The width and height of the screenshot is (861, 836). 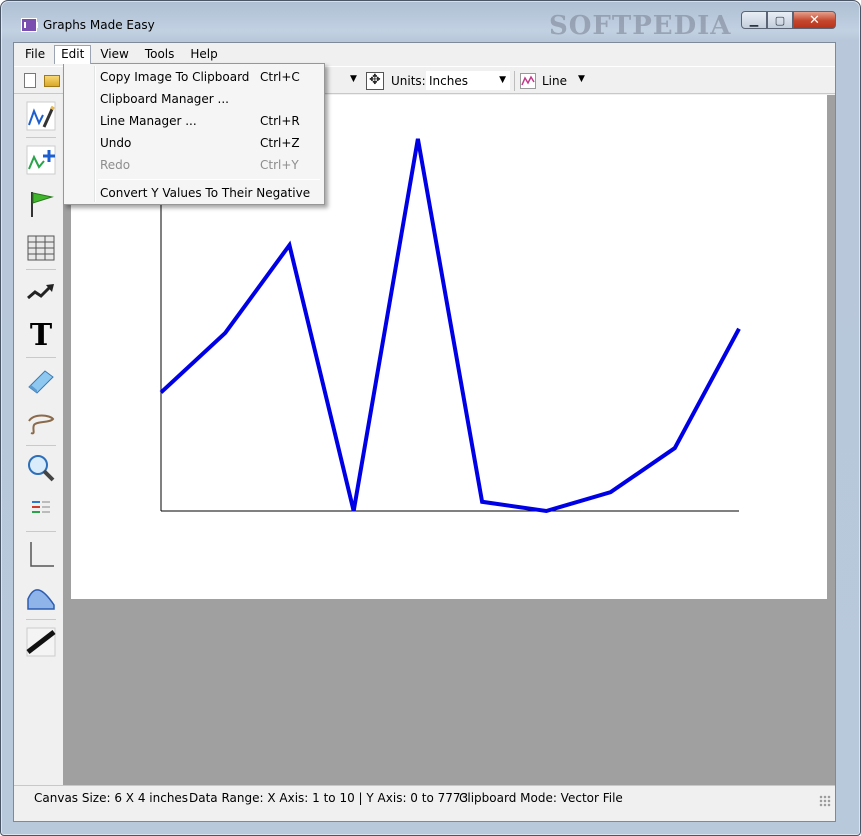 What do you see at coordinates (41, 160) in the screenshot?
I see `add-line-tool-icon` at bounding box center [41, 160].